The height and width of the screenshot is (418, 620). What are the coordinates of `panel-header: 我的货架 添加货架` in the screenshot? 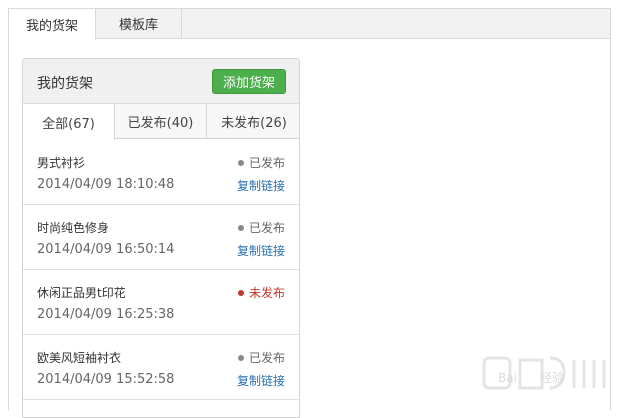 It's located at (161, 81).